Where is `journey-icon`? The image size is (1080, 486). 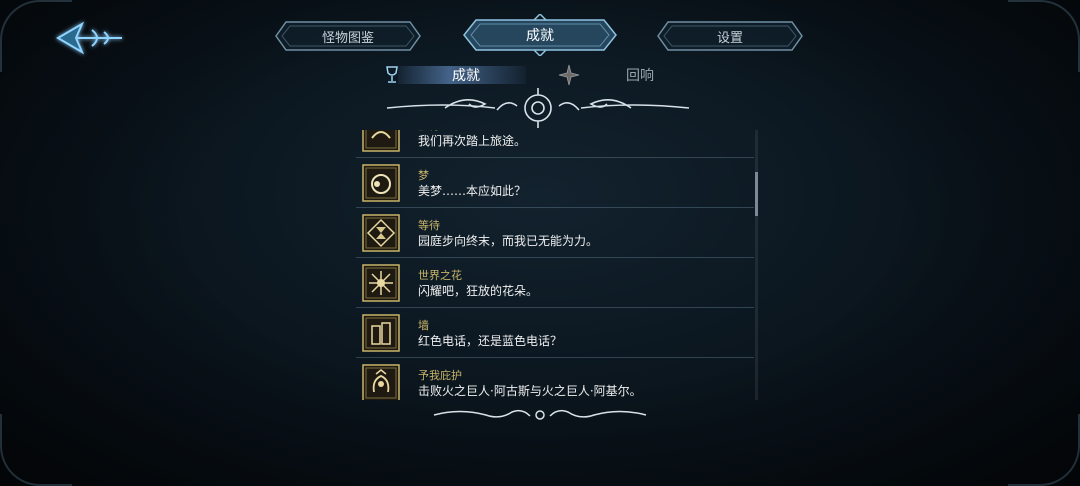
journey-icon is located at coordinates (381, 141).